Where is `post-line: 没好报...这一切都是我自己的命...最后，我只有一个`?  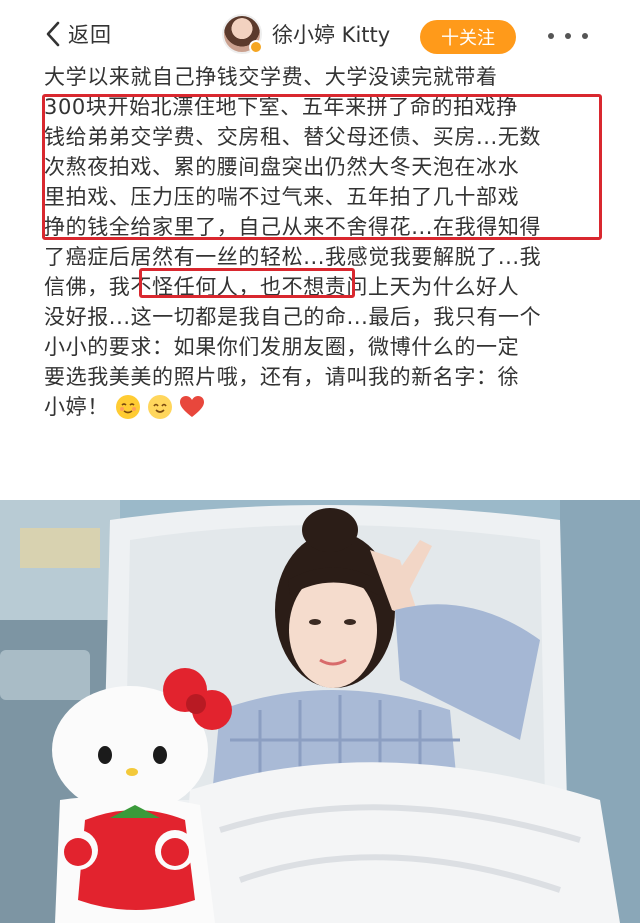 post-line: 没好报...这一切都是我自己的命...最后，我只有一个 is located at coordinates (293, 317).